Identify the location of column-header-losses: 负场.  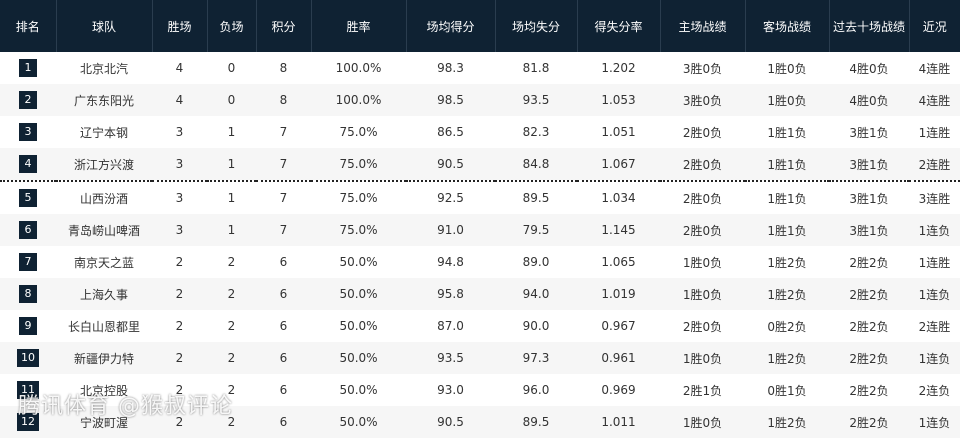
(232, 26).